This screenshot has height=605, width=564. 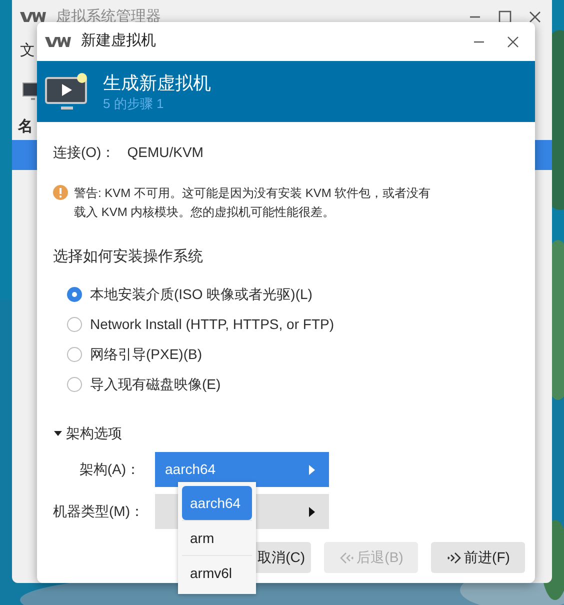 What do you see at coordinates (165, 152) in the screenshot?
I see `connection-value: QEMU/KVM` at bounding box center [165, 152].